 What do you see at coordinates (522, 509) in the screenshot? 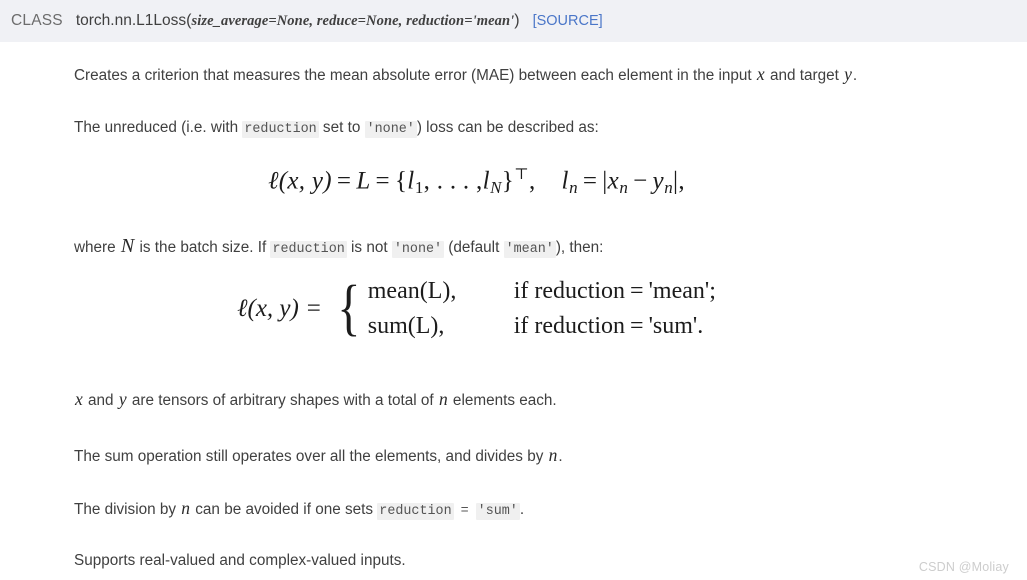
I see `p6-text-3: .` at bounding box center [522, 509].